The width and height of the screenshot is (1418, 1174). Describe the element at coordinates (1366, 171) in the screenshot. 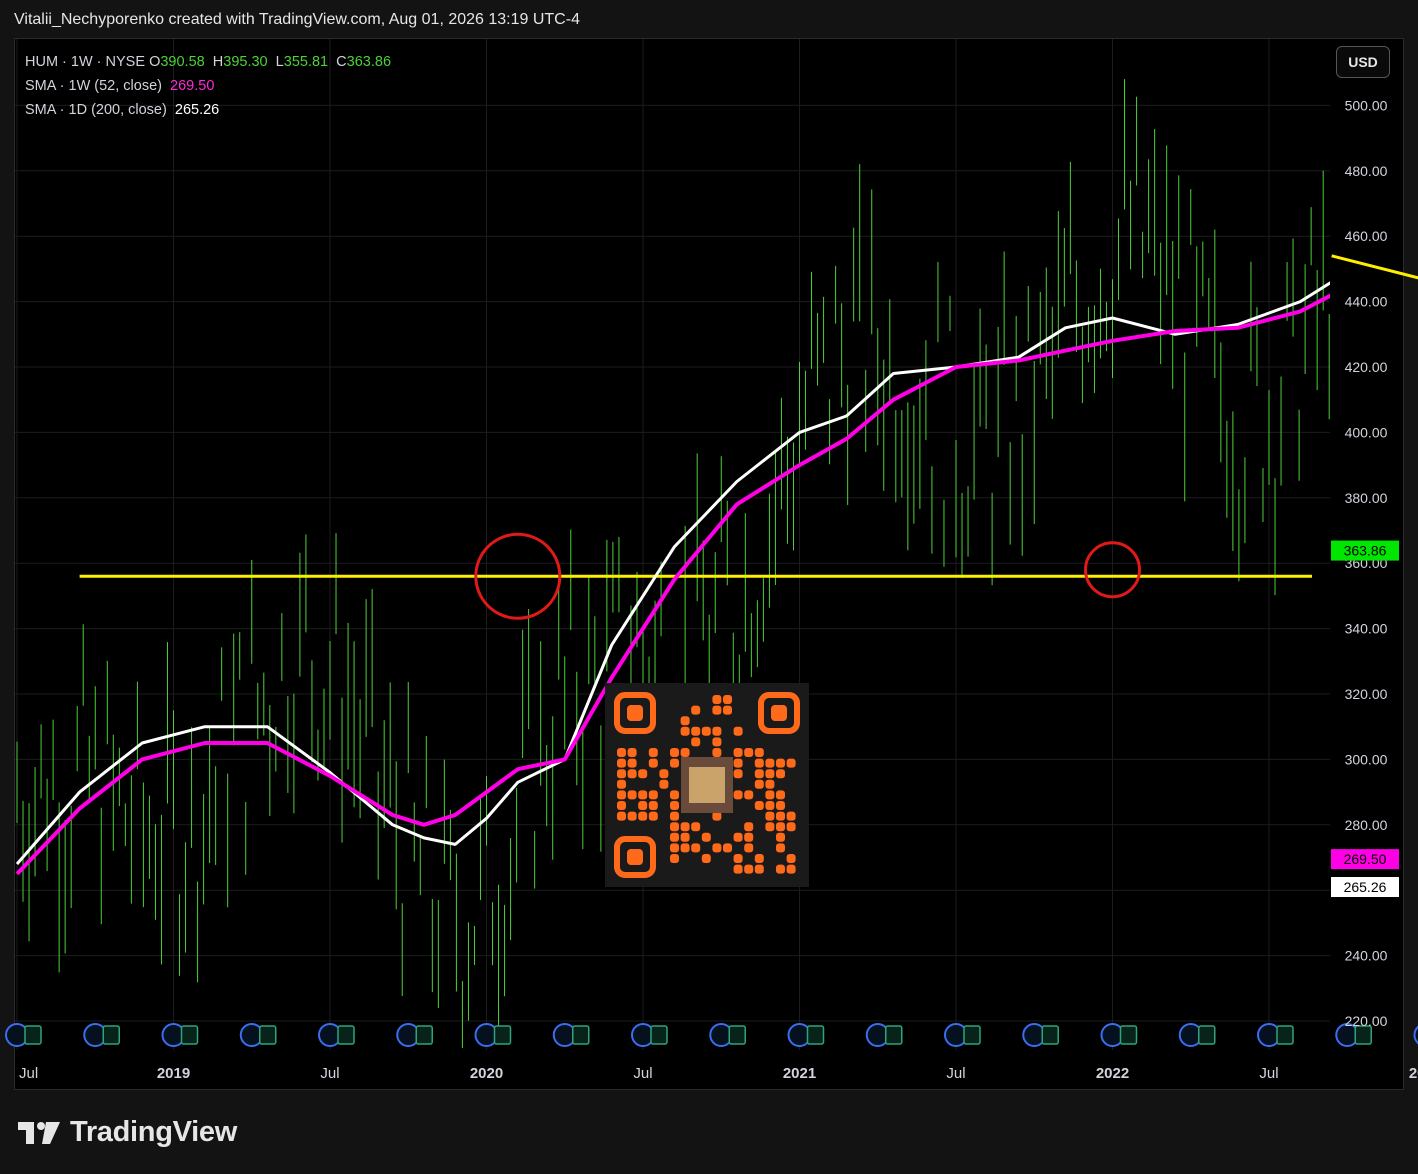

I see `y-tick-label: 480.00` at that location.